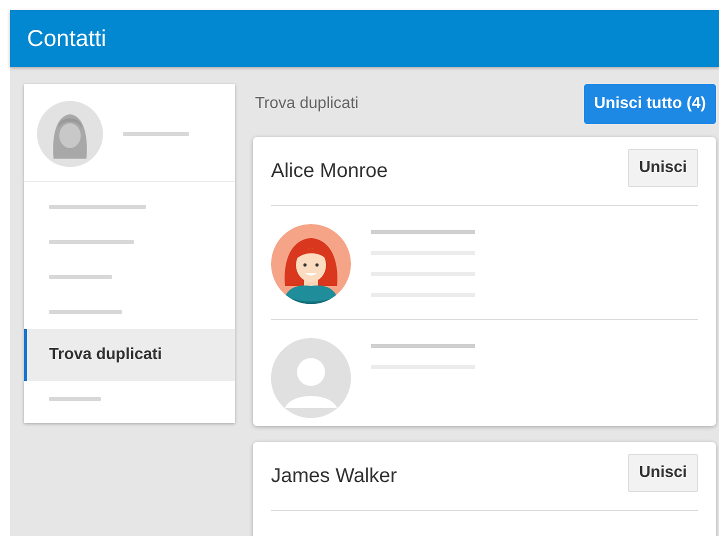 The image size is (719, 536). I want to click on person-placeholder-icon, so click(311, 378).